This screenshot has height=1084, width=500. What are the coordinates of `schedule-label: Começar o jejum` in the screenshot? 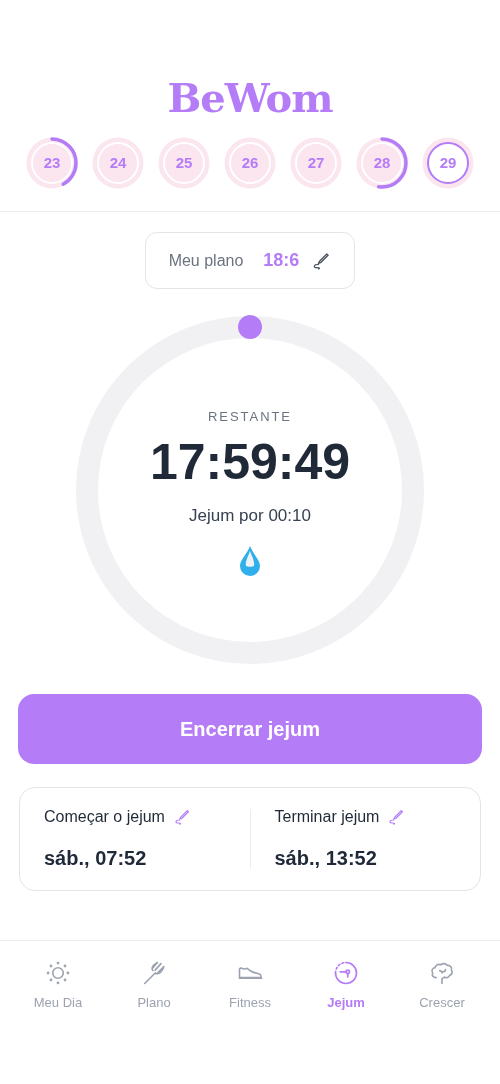 It's located at (104, 817).